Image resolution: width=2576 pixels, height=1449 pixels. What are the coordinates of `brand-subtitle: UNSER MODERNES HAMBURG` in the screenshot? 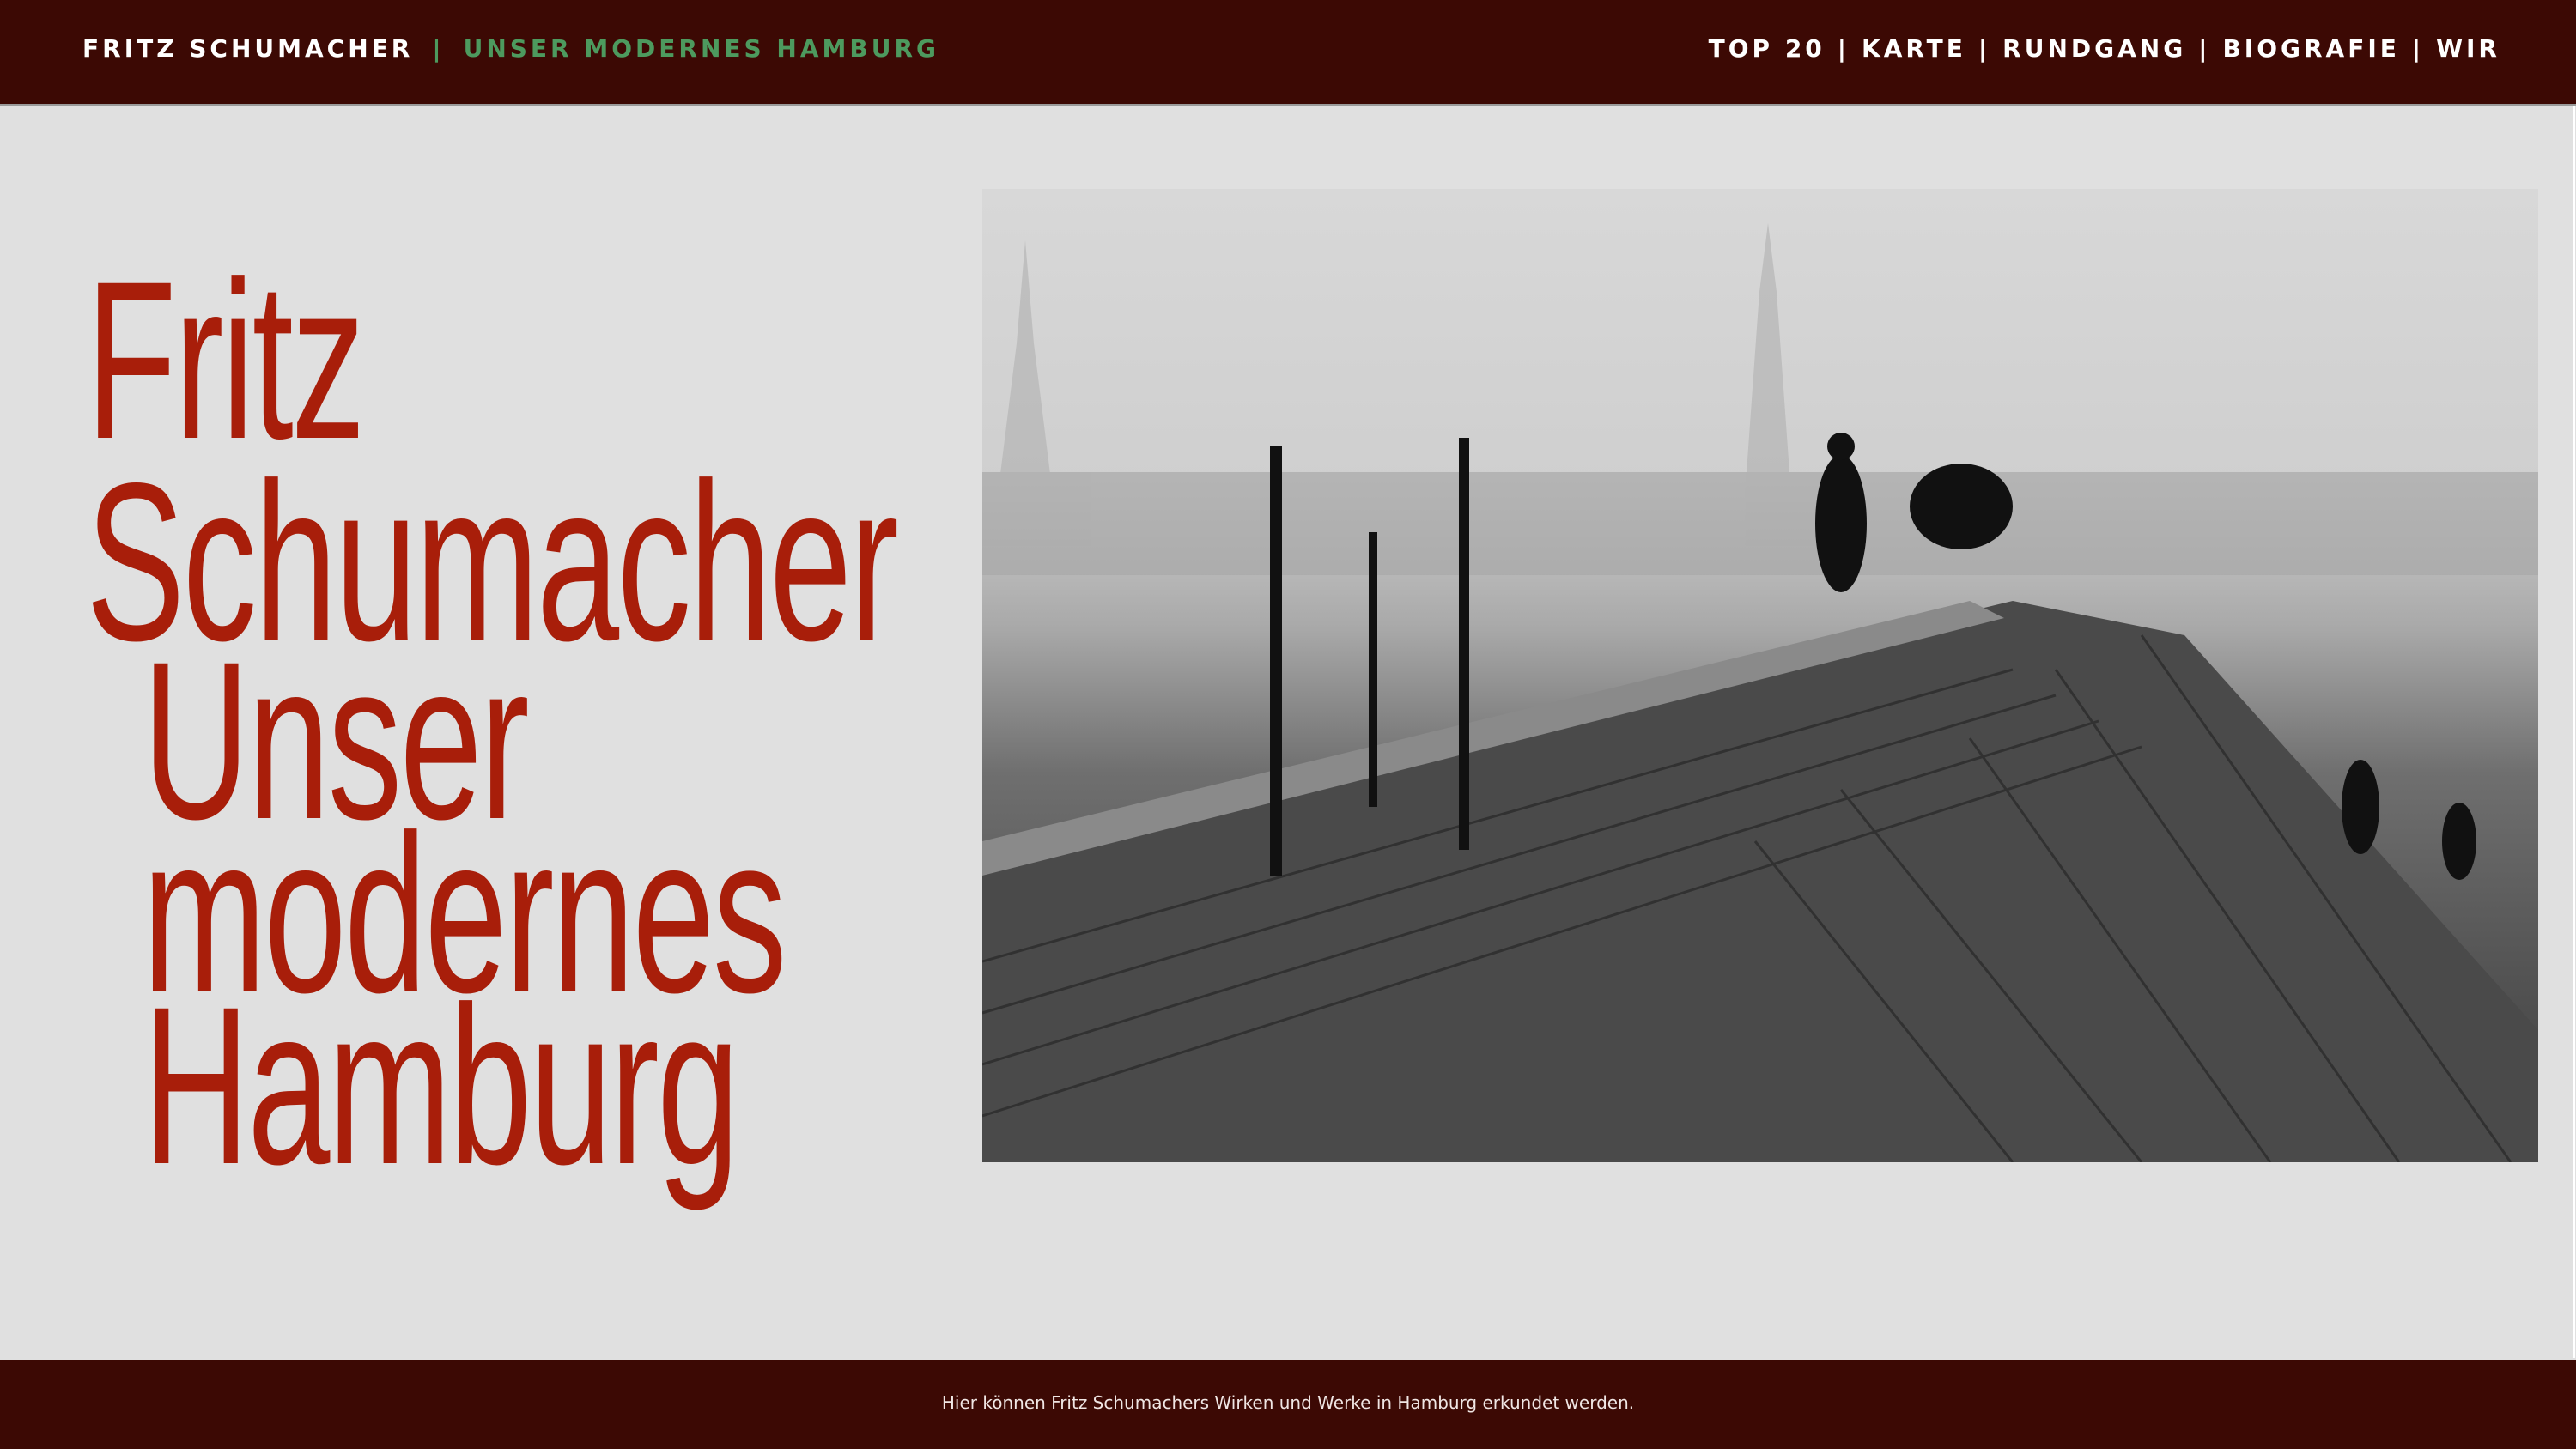 It's located at (702, 48).